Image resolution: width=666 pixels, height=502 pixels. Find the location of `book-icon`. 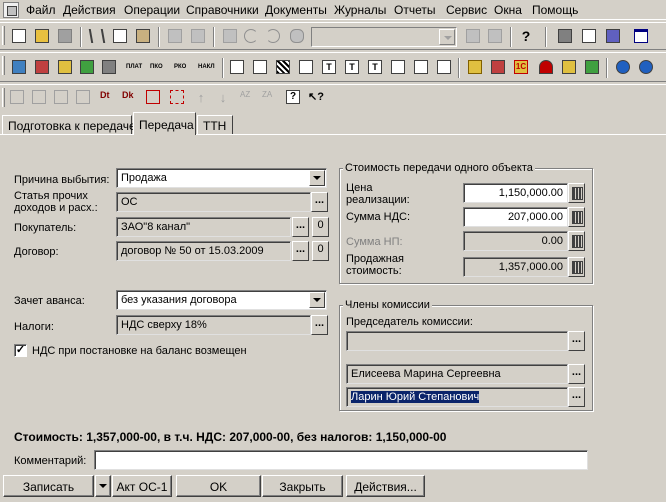

book-icon is located at coordinates (613, 36).